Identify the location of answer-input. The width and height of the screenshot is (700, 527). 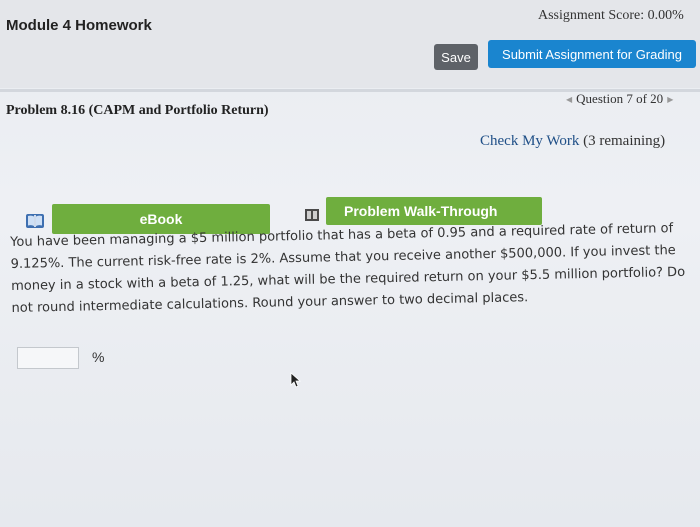
(48, 358).